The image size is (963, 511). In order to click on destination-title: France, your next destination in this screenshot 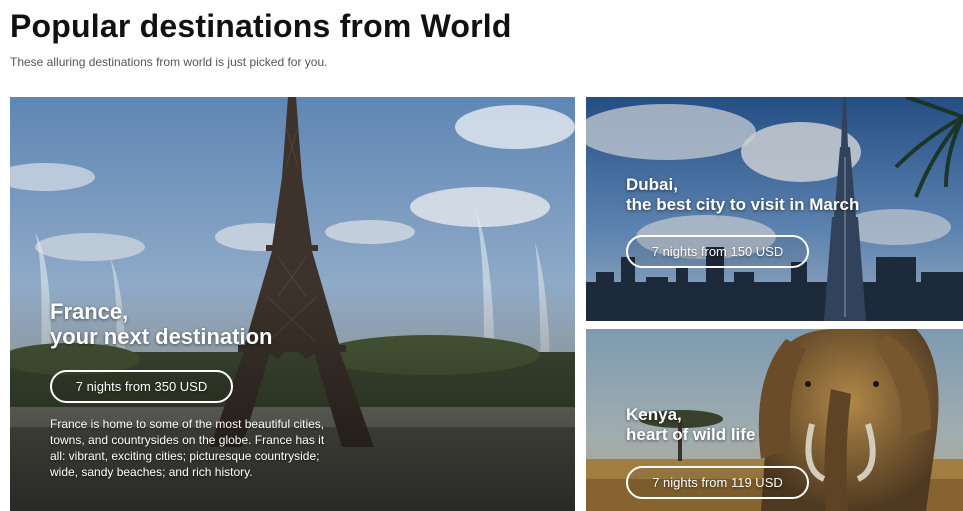, I will do `click(161, 324)`.